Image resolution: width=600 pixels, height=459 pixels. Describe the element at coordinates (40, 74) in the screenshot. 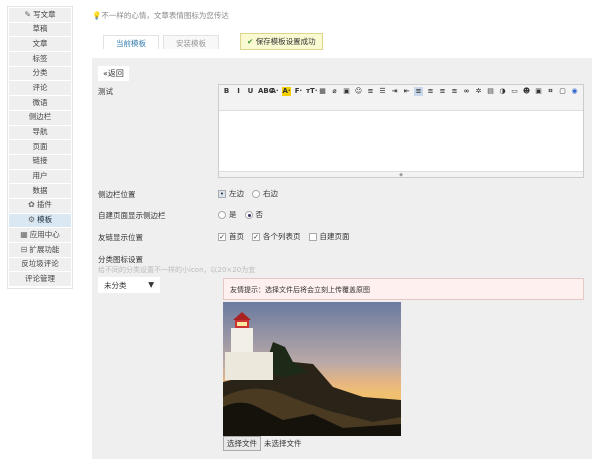

I see `sidebar-item: 分类` at that location.